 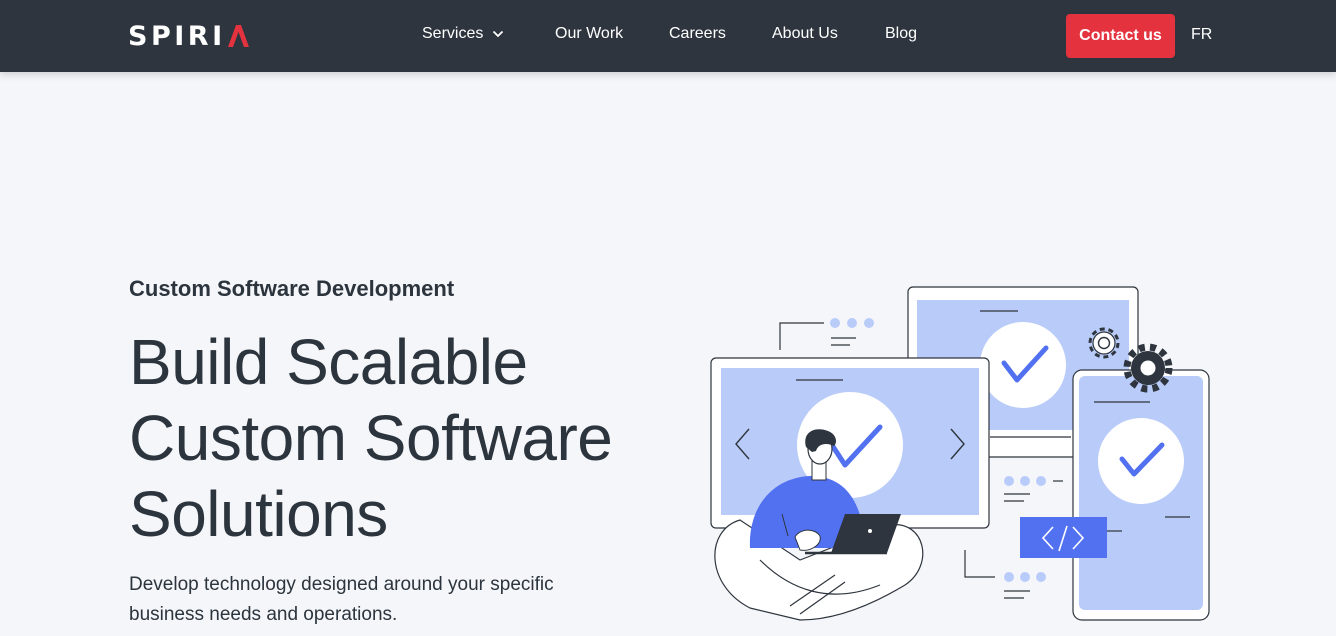 I want to click on nav-our-work-label: Our Work, so click(x=589, y=33).